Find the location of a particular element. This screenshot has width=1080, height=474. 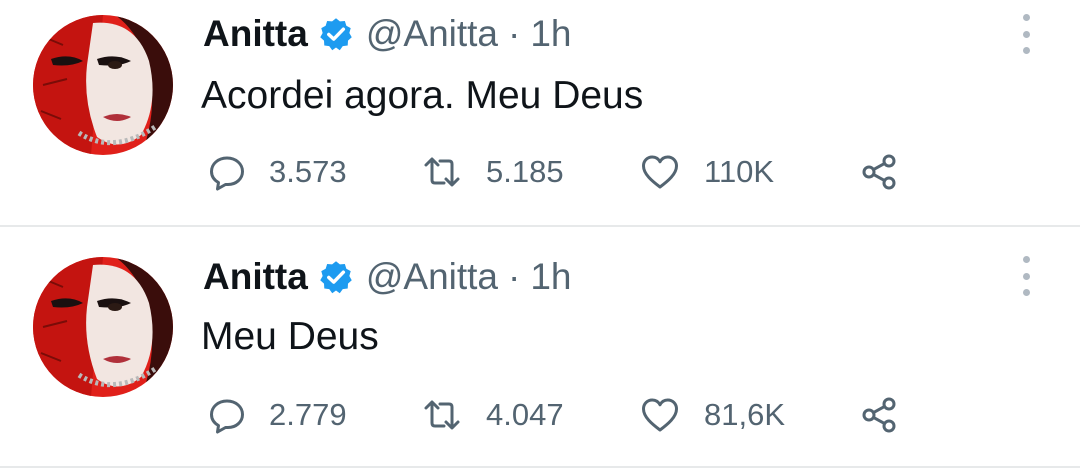

retweet-count: 4.047 is located at coordinates (525, 414).